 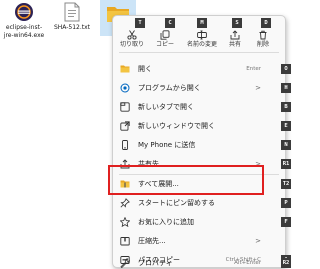 What do you see at coordinates (202, 35) in the screenshot?
I see `rename-icon` at bounding box center [202, 35].